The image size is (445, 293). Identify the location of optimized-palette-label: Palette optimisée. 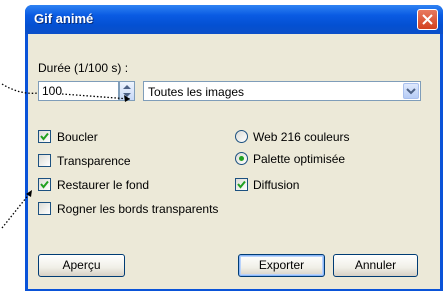
(299, 159).